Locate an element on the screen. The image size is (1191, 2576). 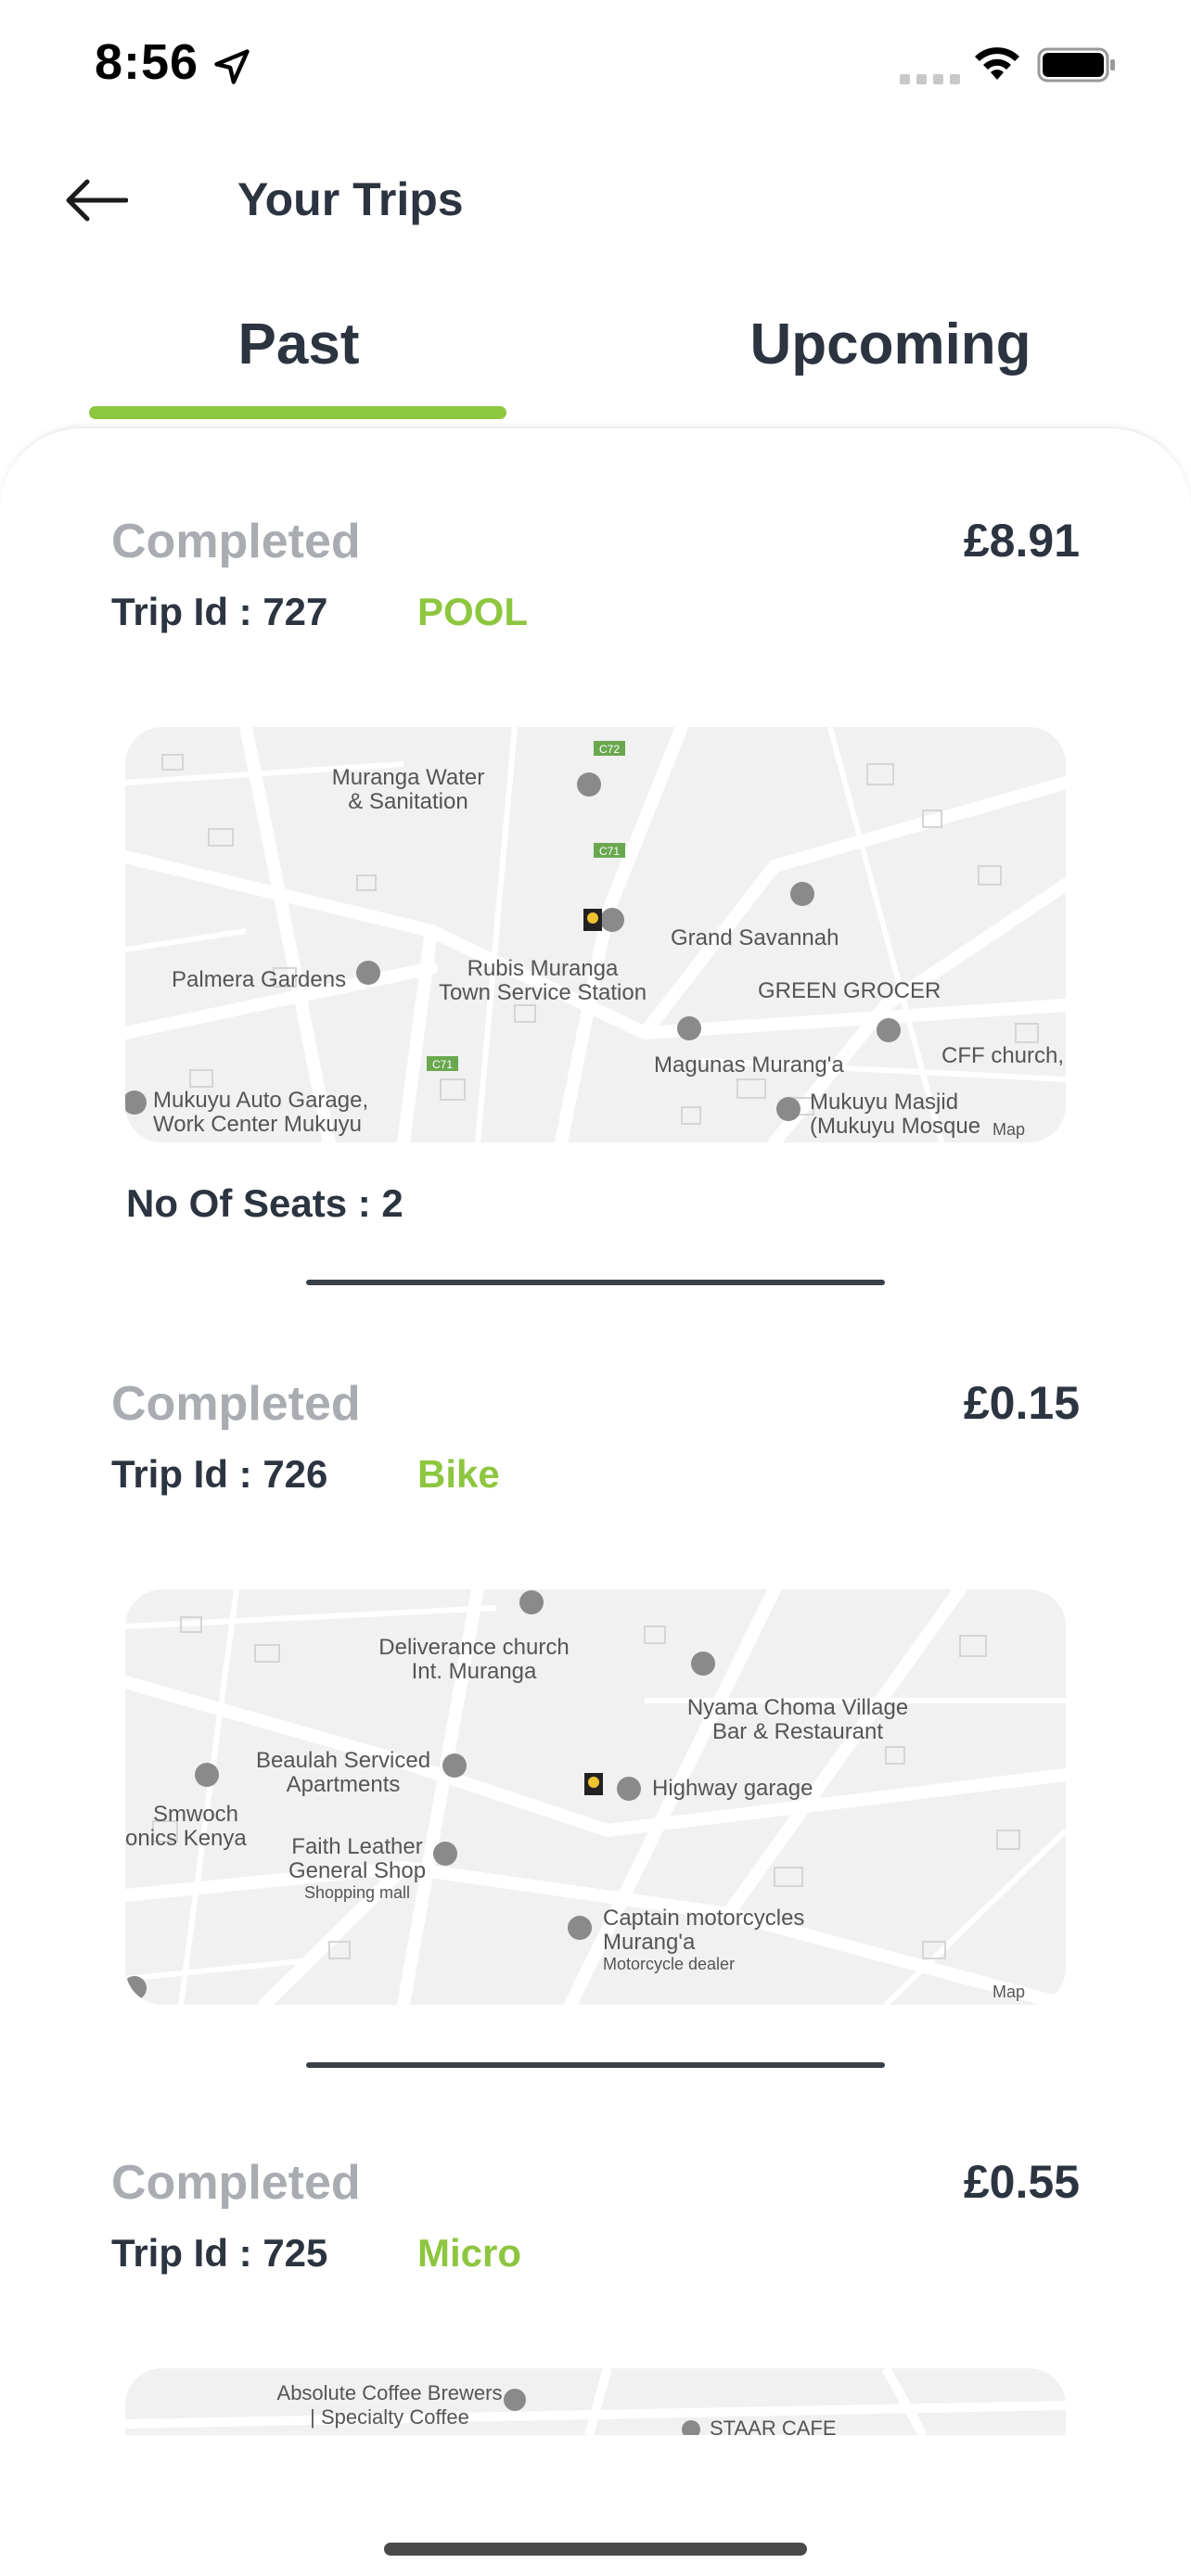
svg-text: Muranga Water is located at coordinates (408, 777).